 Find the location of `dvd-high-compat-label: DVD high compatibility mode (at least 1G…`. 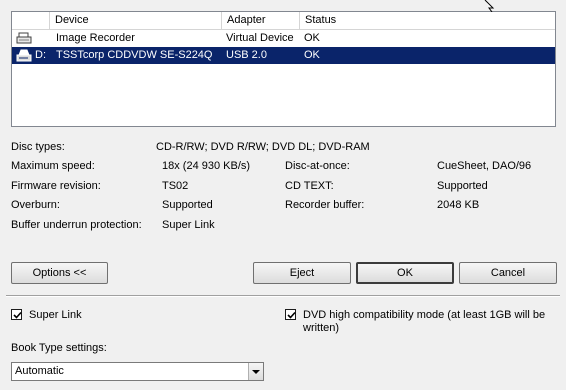

dvd-high-compat-label: DVD high compatibility mode (at least 1G… is located at coordinates (424, 315).